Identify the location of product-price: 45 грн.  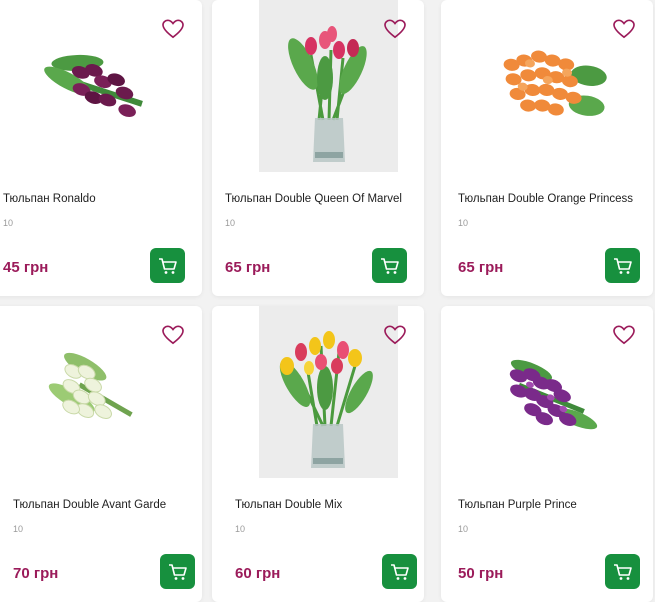
(26, 267).